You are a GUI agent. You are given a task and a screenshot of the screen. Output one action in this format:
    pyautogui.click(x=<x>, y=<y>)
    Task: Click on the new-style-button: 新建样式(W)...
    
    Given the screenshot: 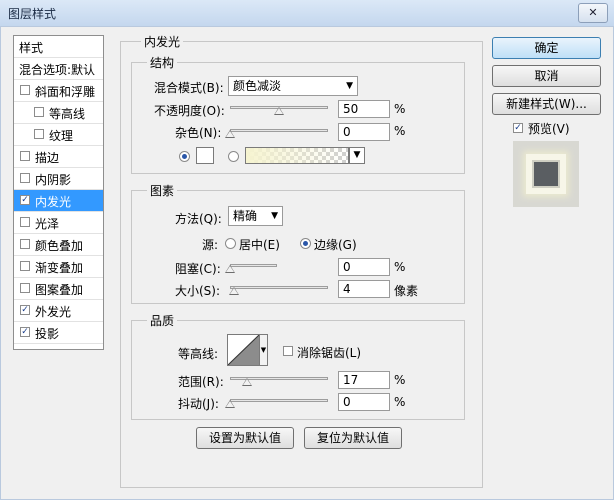 What is the action you would take?
    pyautogui.click(x=546, y=104)
    